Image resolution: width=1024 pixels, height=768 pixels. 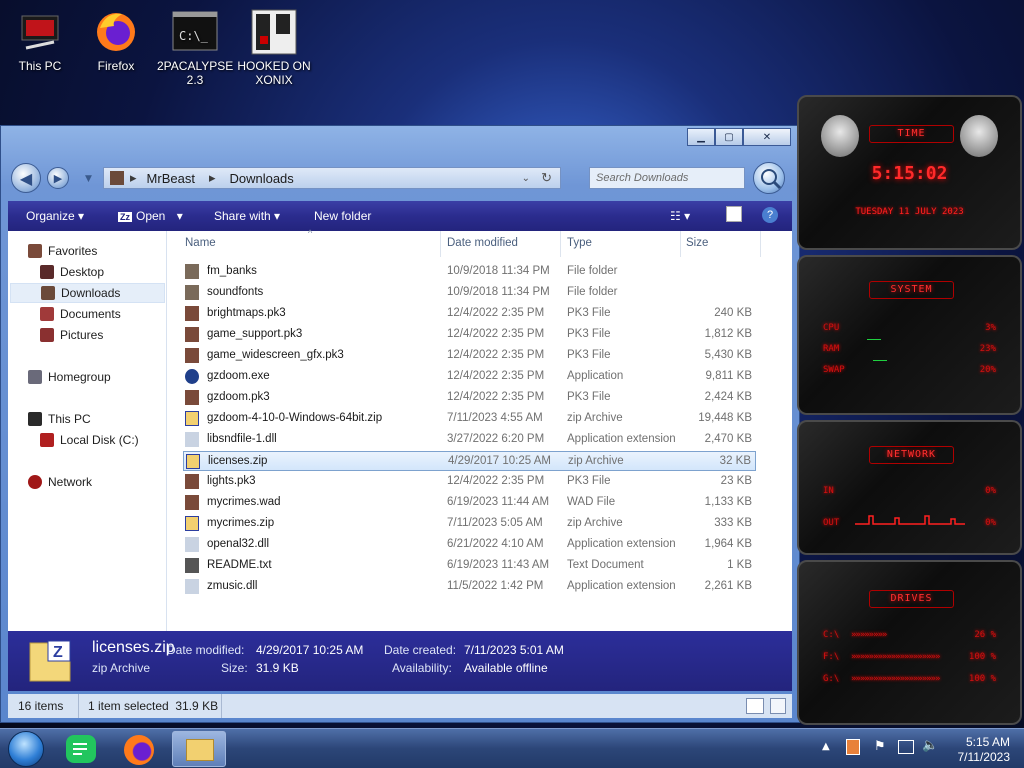 What do you see at coordinates (55, 216) in the screenshot?
I see `organize-button: Organize ▾` at bounding box center [55, 216].